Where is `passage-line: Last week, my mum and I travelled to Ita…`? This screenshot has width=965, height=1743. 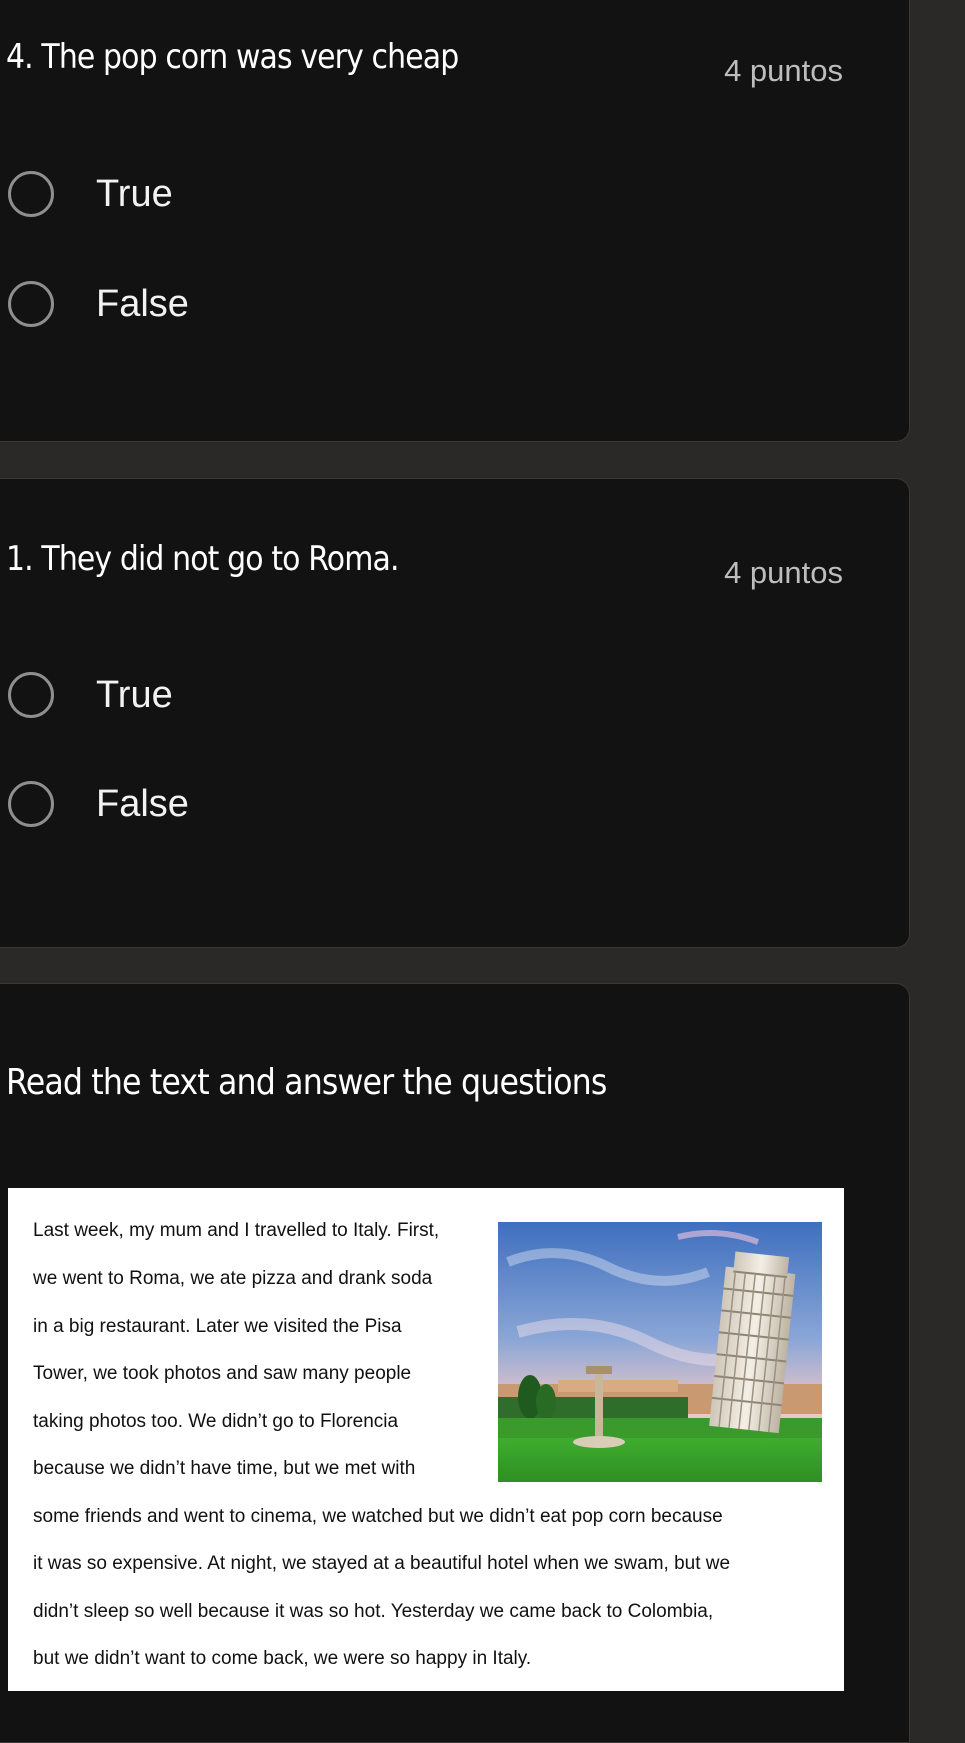 passage-line: Last week, my mum and I travelled to Ita… is located at coordinates (236, 1230).